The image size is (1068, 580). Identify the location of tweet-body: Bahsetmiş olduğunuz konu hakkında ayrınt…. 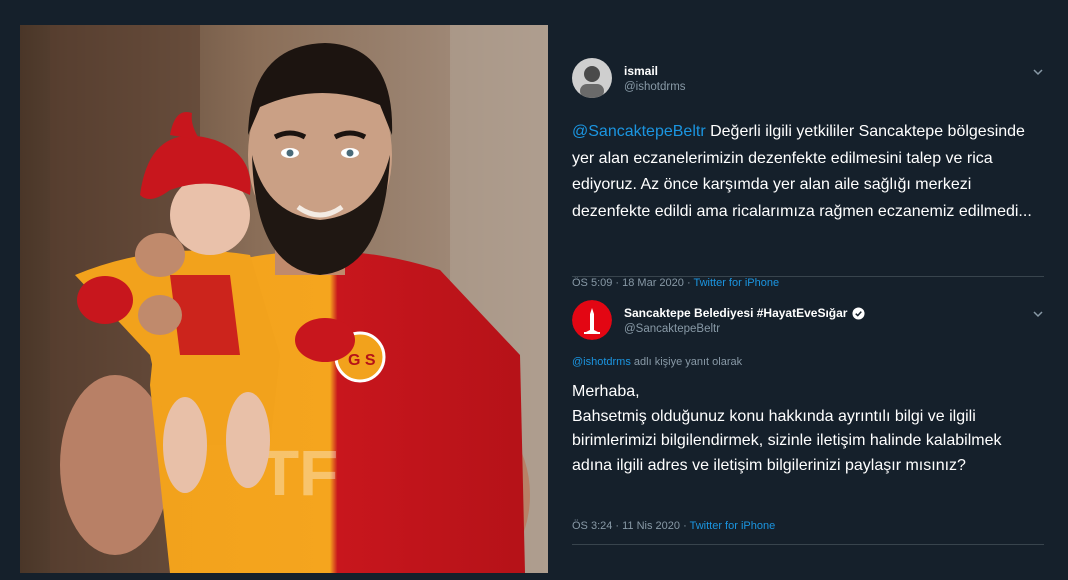
(787, 440).